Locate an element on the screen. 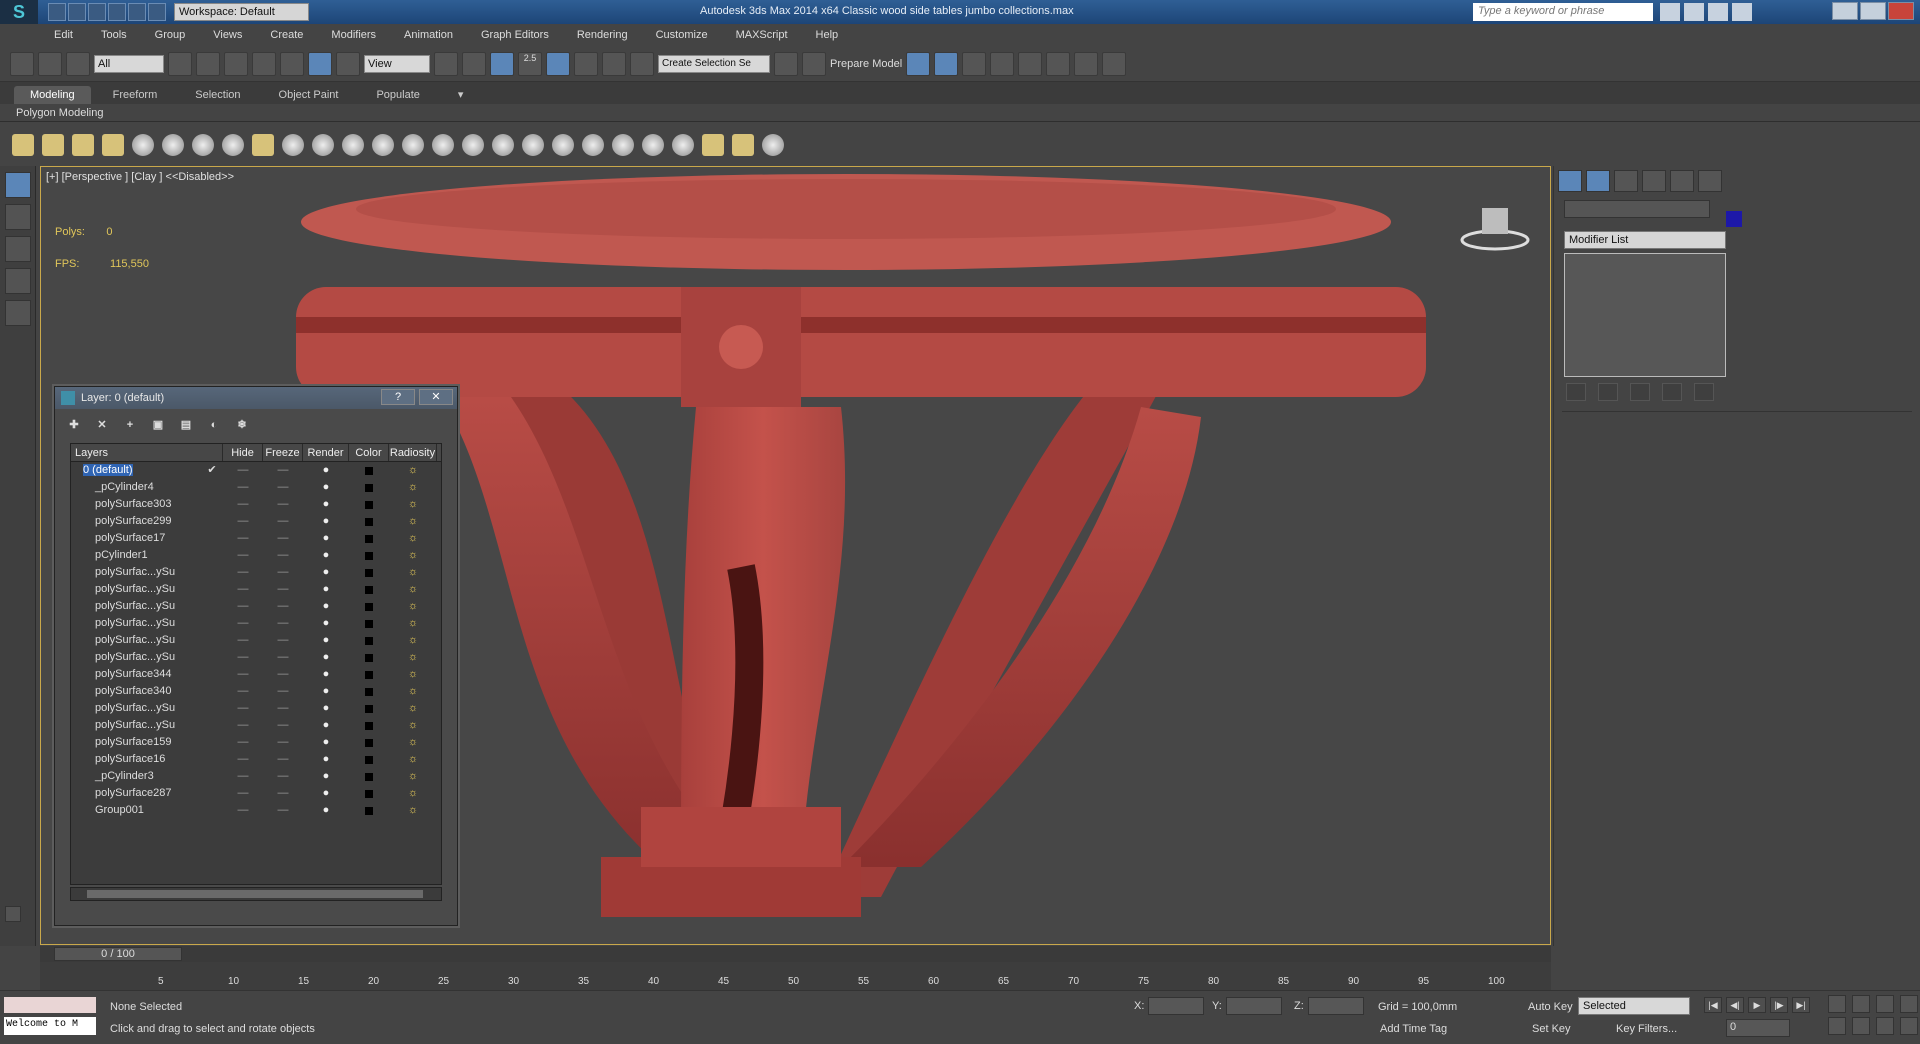 This screenshot has height=1044, width=1920. pivot-center-icon is located at coordinates (446, 63).